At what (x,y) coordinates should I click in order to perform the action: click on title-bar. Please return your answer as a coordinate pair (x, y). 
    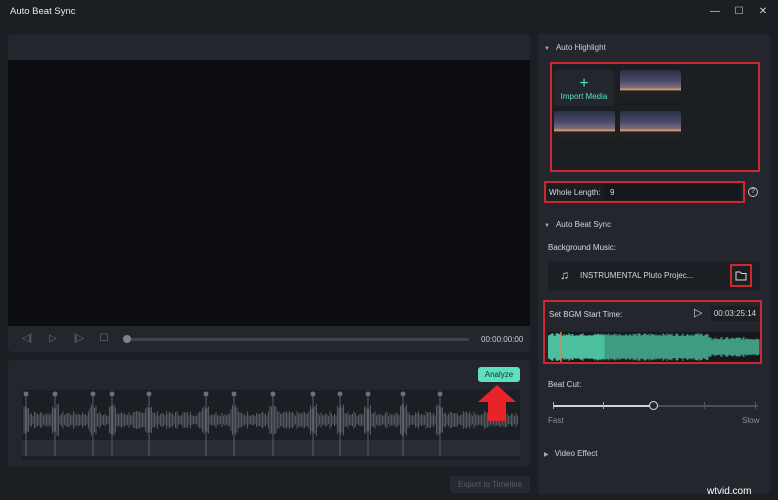
    Looking at the image, I should click on (389, 12).